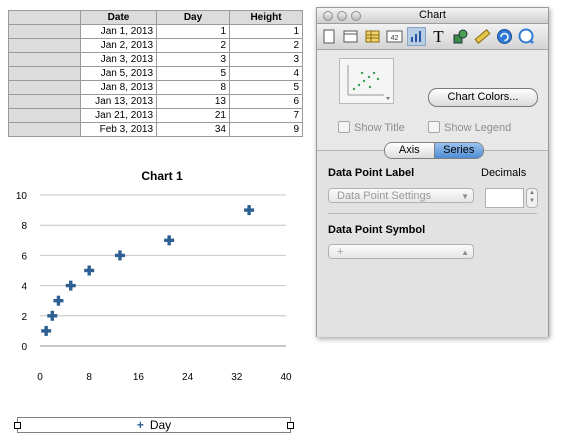  I want to click on table-row: Jan 3, 2013 3 3, so click(155, 59).